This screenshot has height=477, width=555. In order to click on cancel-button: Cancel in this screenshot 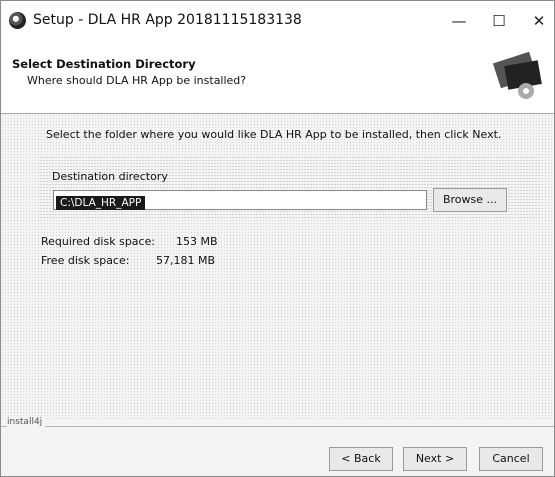, I will do `click(511, 459)`.